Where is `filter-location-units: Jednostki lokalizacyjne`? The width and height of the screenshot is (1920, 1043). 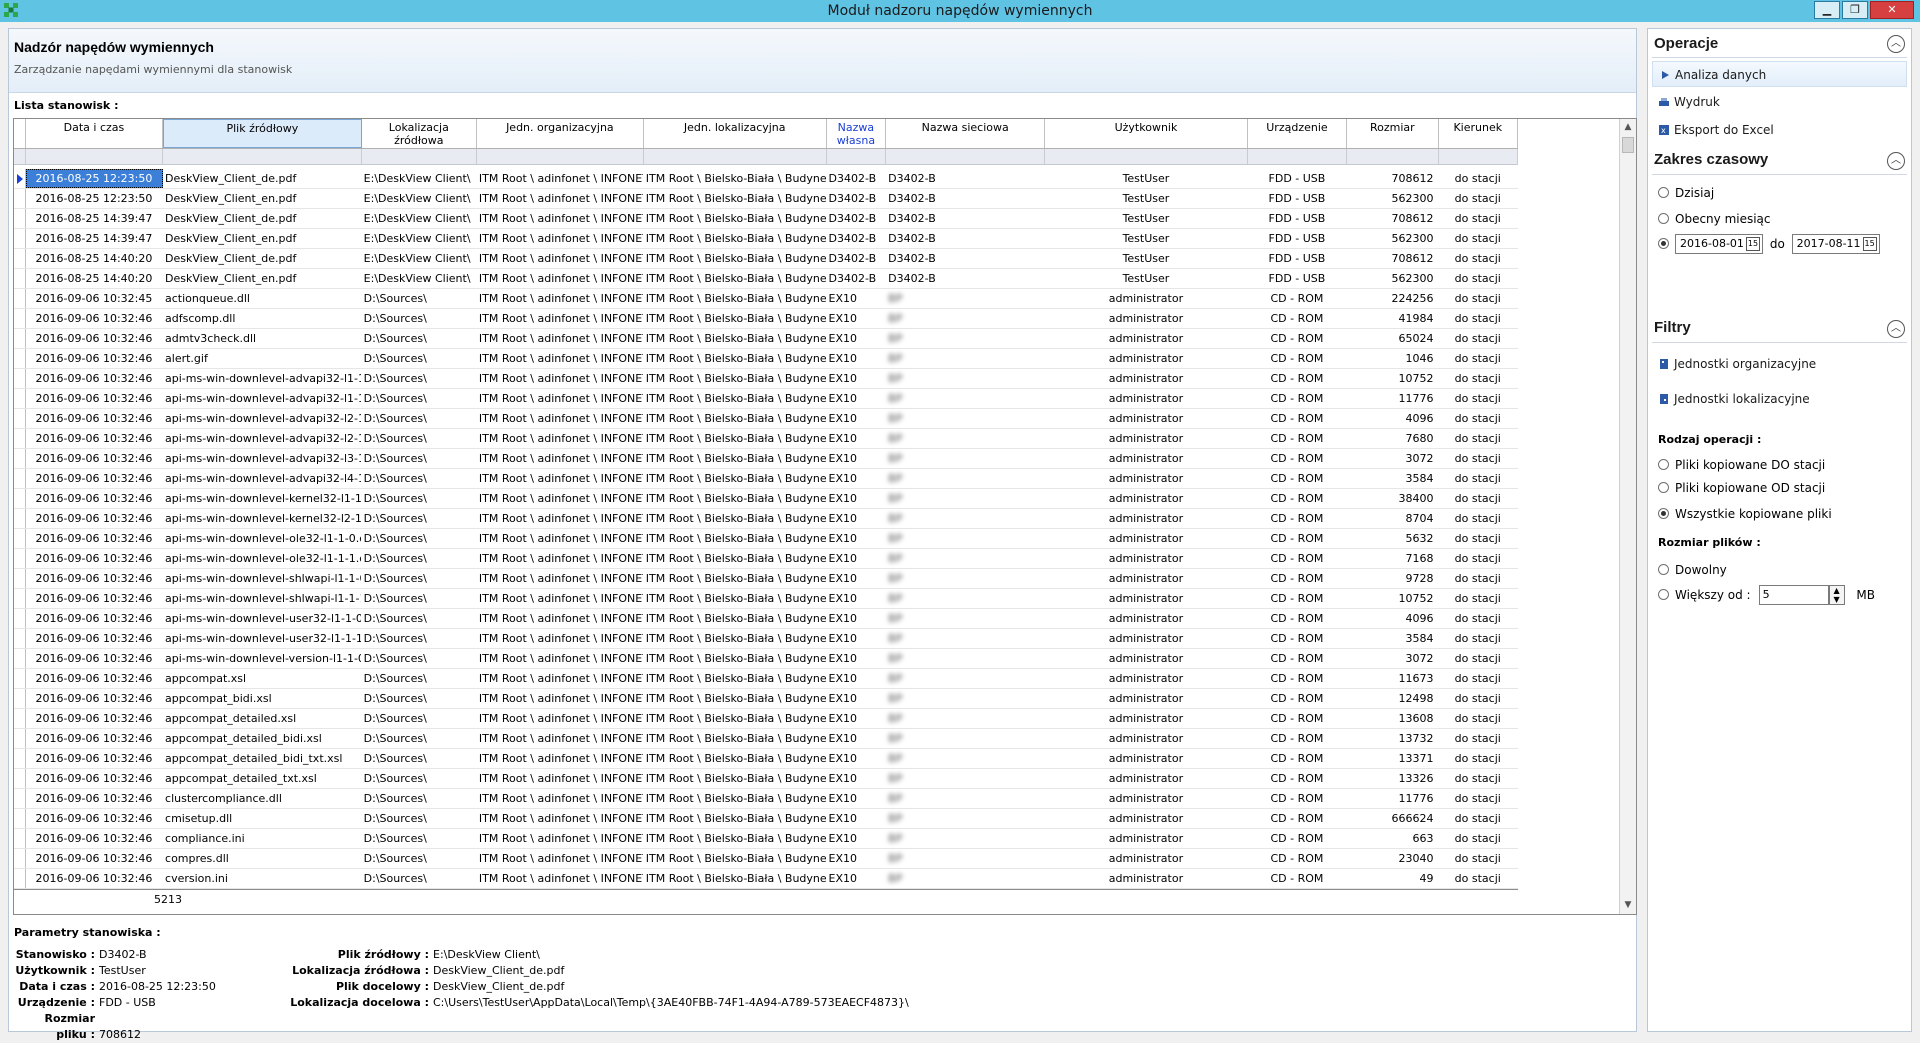
filter-location-units: Jednostki lokalizacyjne is located at coordinates (1779, 399).